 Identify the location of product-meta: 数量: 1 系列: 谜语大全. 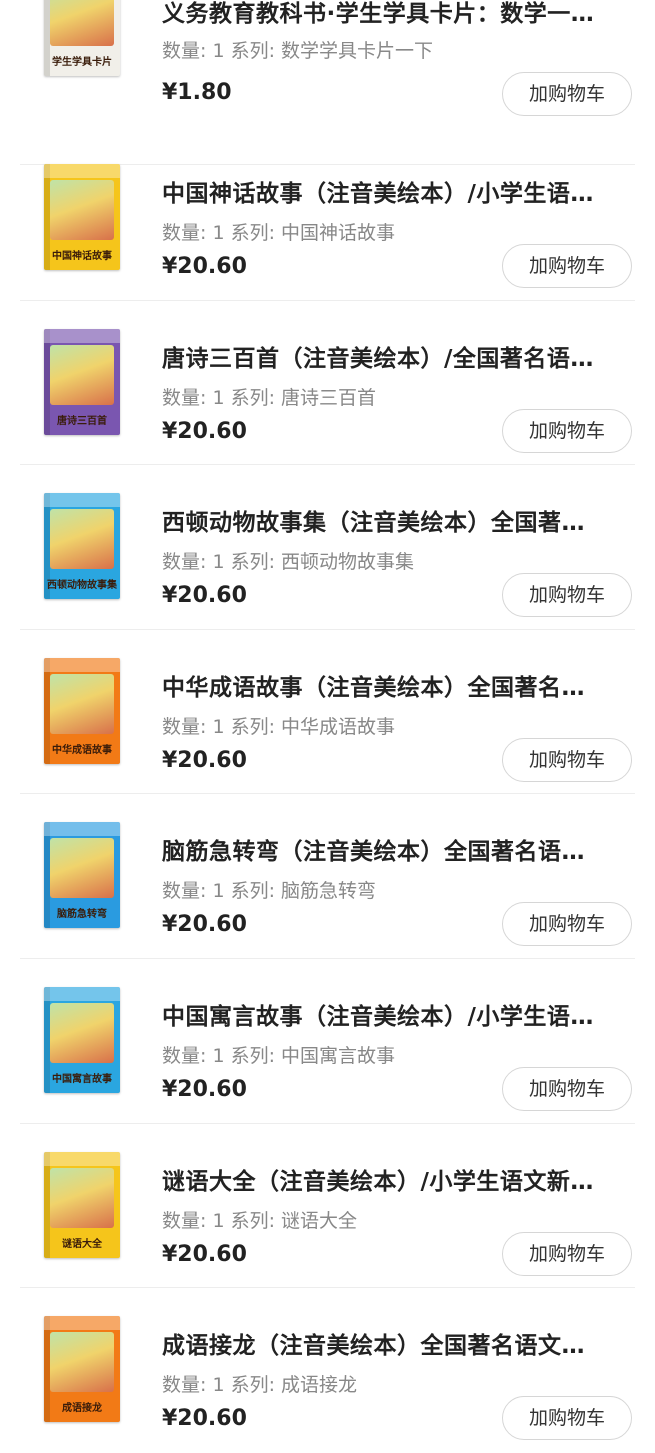
(259, 1219).